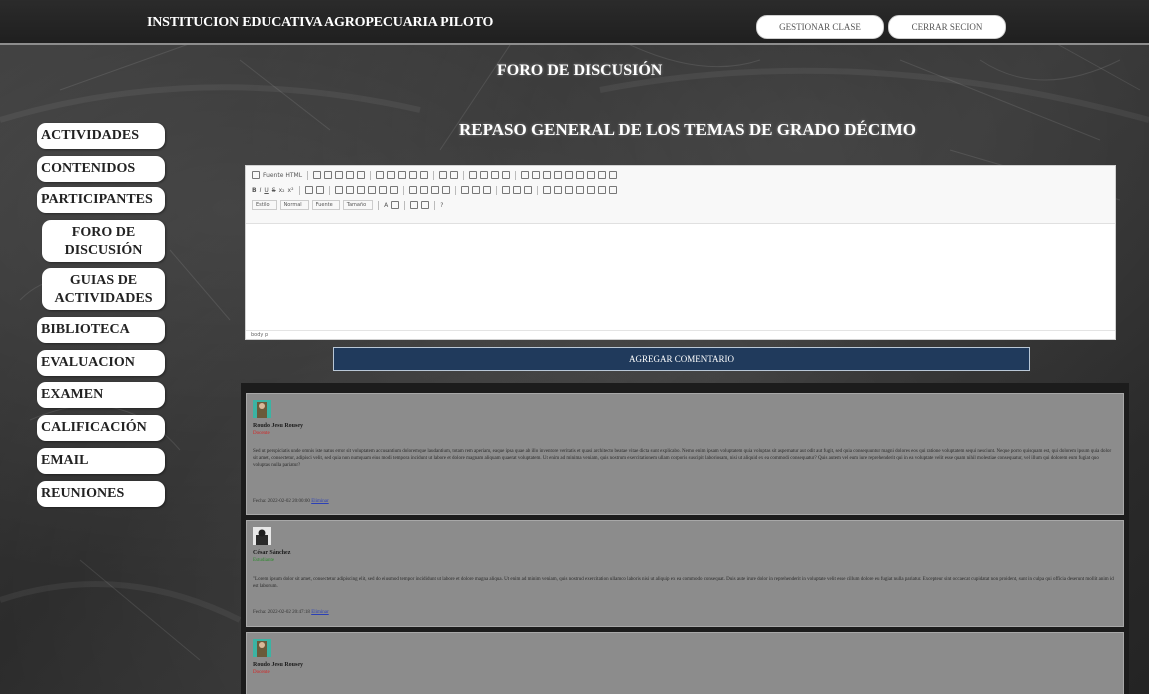 The width and height of the screenshot is (1149, 694). I want to click on sidebar-item-calificacion: CALIFICACIÓN, so click(101, 428).